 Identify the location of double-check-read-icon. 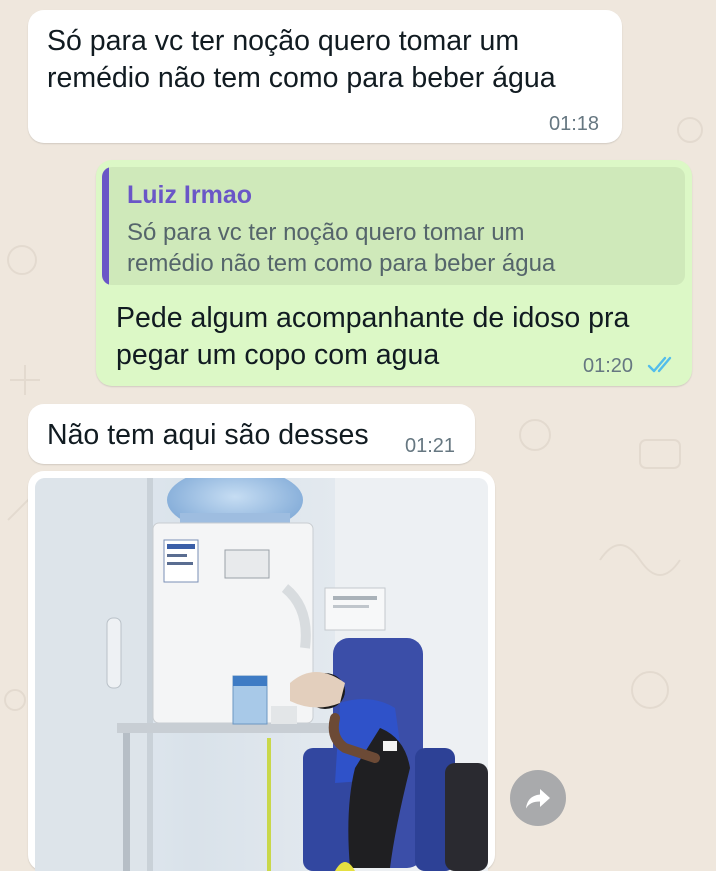
(659, 364).